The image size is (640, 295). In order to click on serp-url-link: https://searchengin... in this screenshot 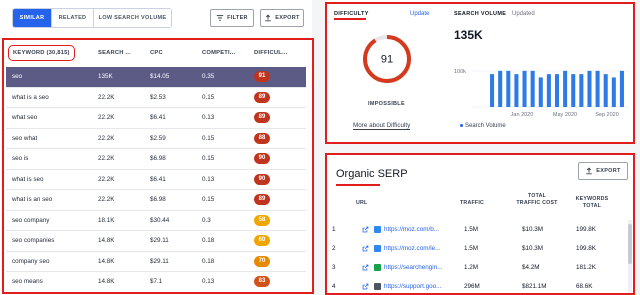, I will do `click(416, 267)`.